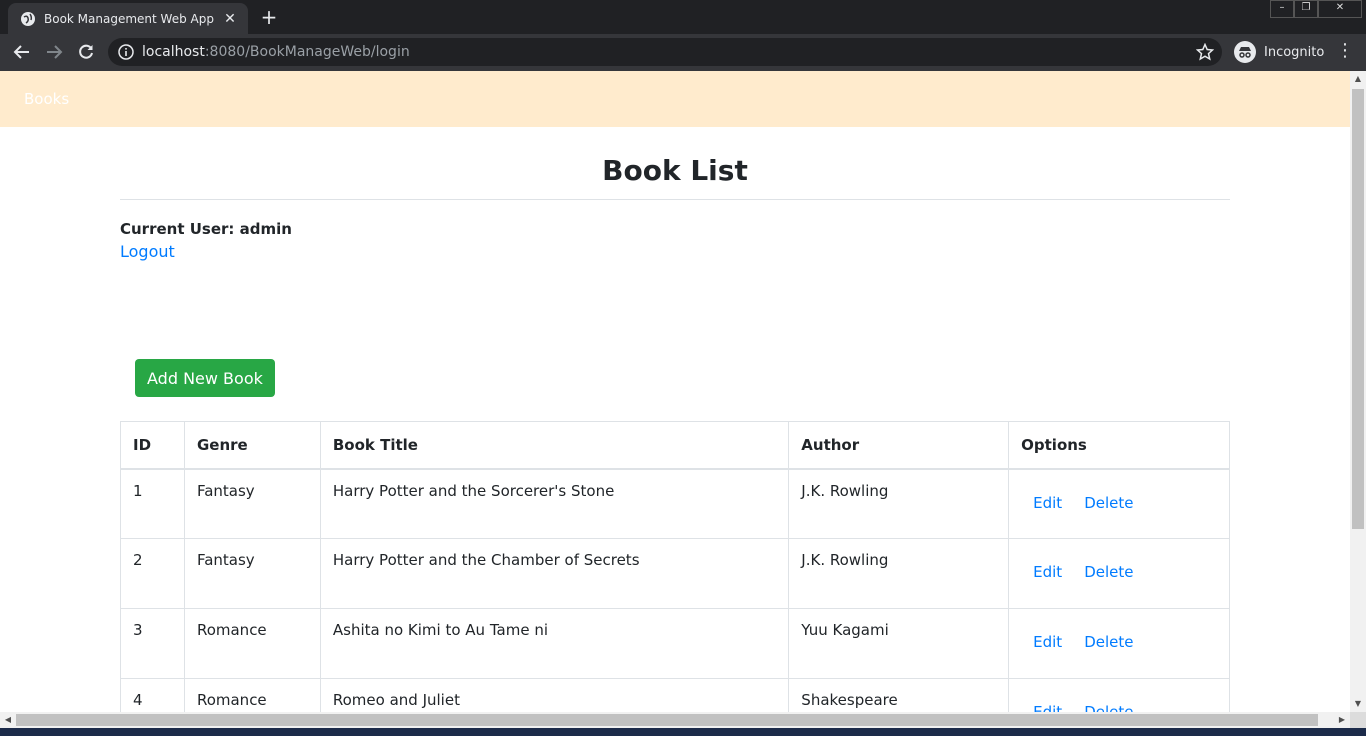 Image resolution: width=1366 pixels, height=736 pixels. I want to click on close-window-button: ✕, so click(1340, 9).